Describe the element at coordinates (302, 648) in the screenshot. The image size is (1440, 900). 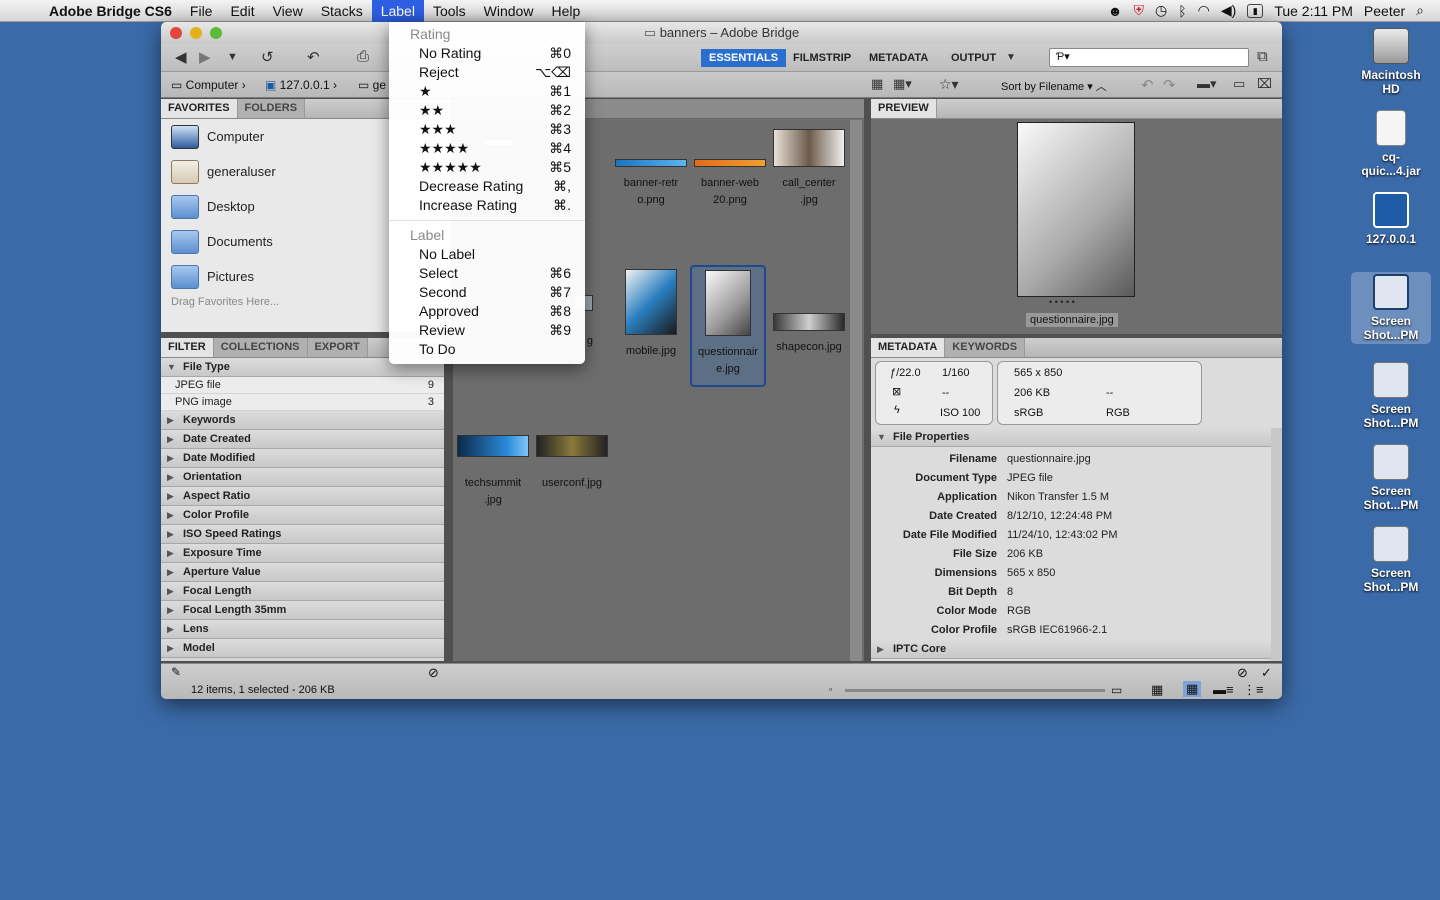
I see `filter-category: ▶ Model` at that location.